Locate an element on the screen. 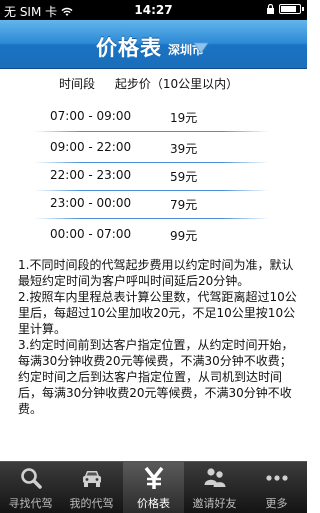 The image size is (320, 513). table-row: 00:00 - 07:00 99元 is located at coordinates (150, 235).